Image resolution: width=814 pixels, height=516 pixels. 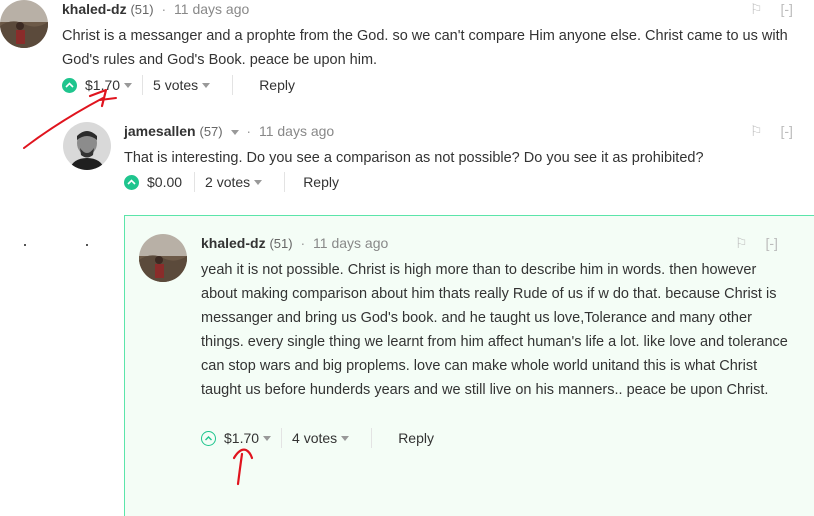 What do you see at coordinates (227, 182) in the screenshot?
I see `votes-count: 2 votes` at bounding box center [227, 182].